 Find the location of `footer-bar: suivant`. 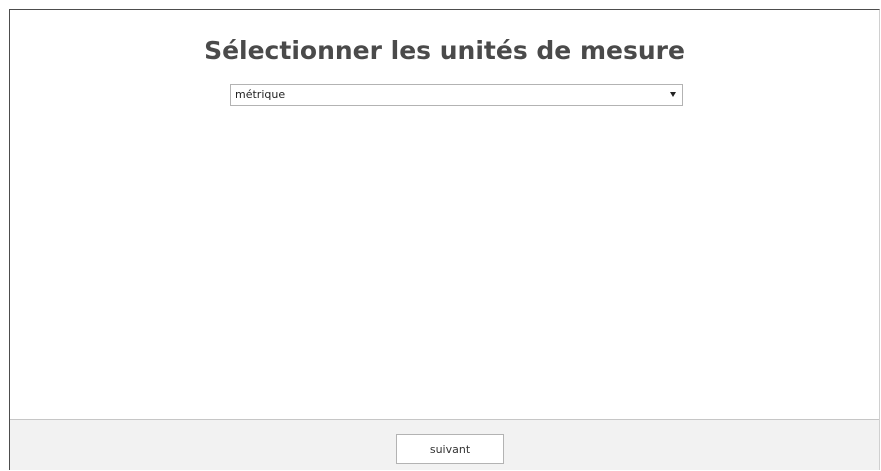

footer-bar: suivant is located at coordinates (444, 444).